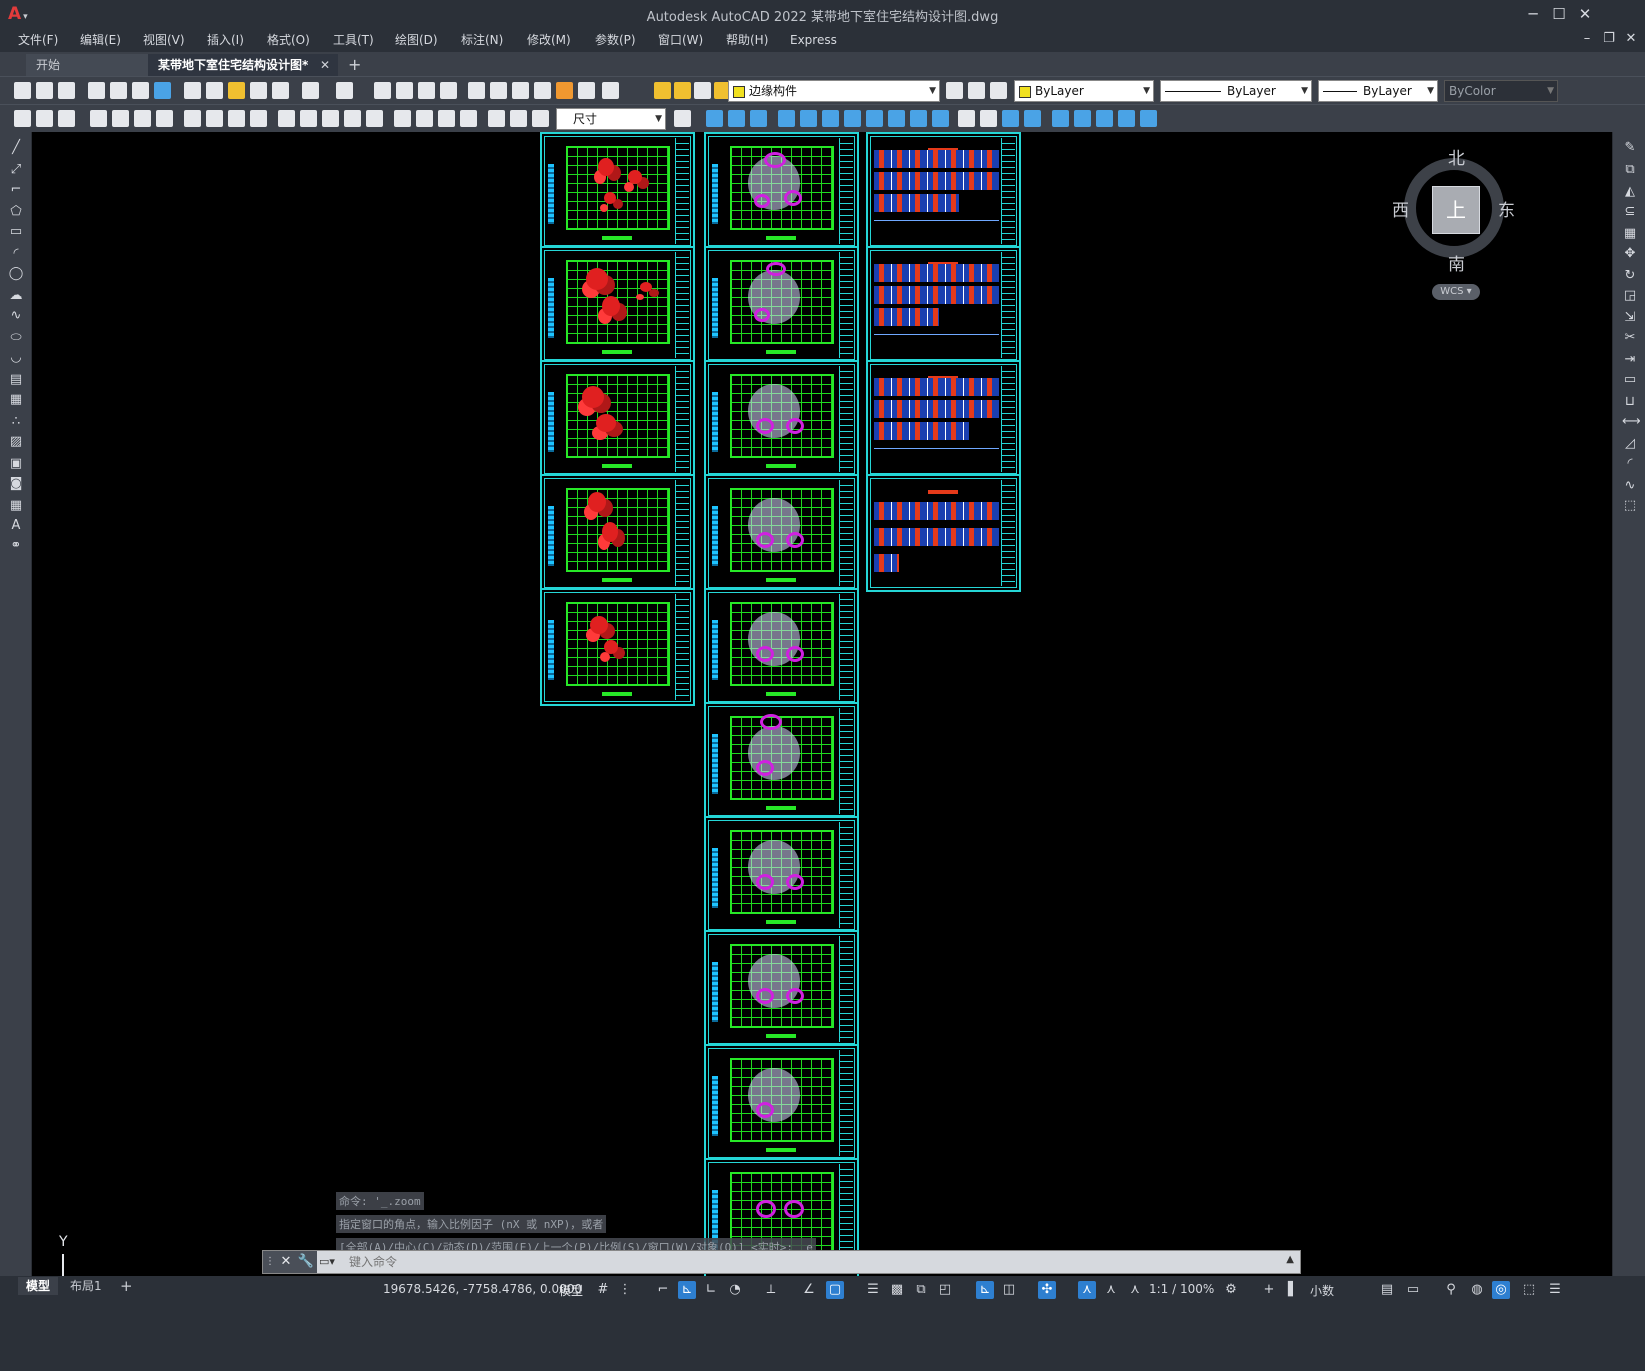  Describe the element at coordinates (1630, 506) in the screenshot. I see `explode-icon: ⬚` at that location.